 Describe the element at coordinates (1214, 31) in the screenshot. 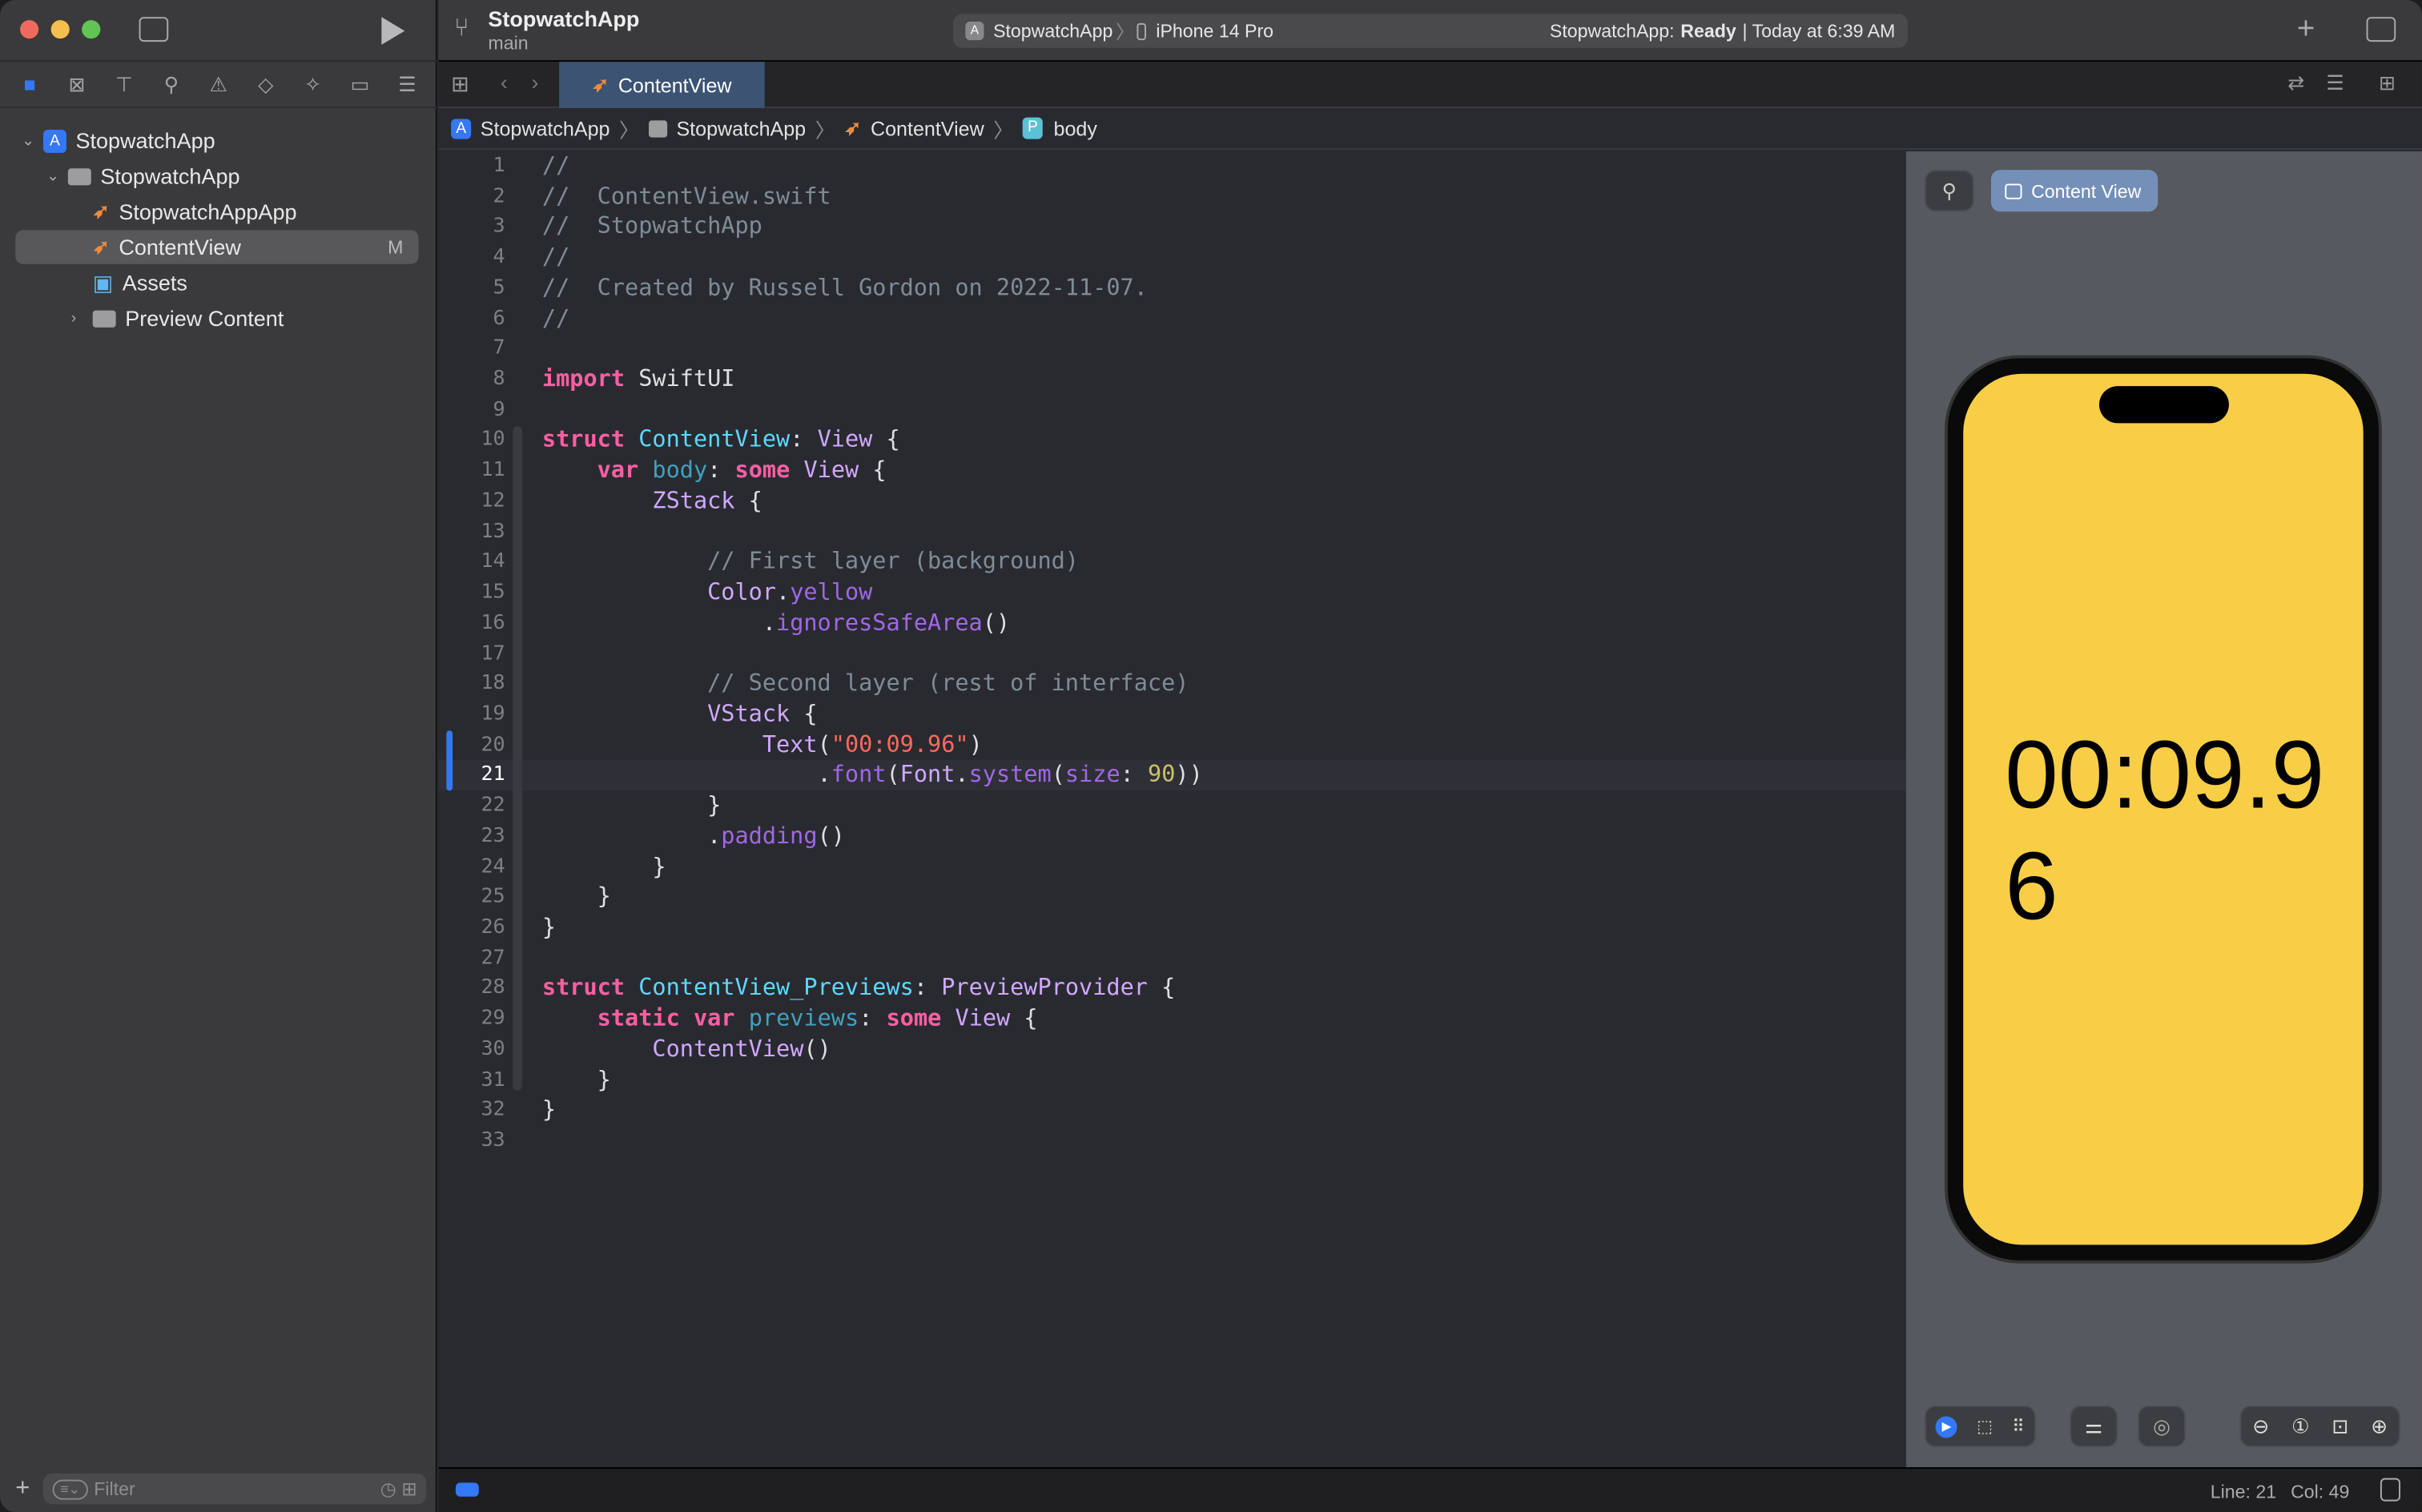

I see `device-name: iPhone 14 Pro` at that location.